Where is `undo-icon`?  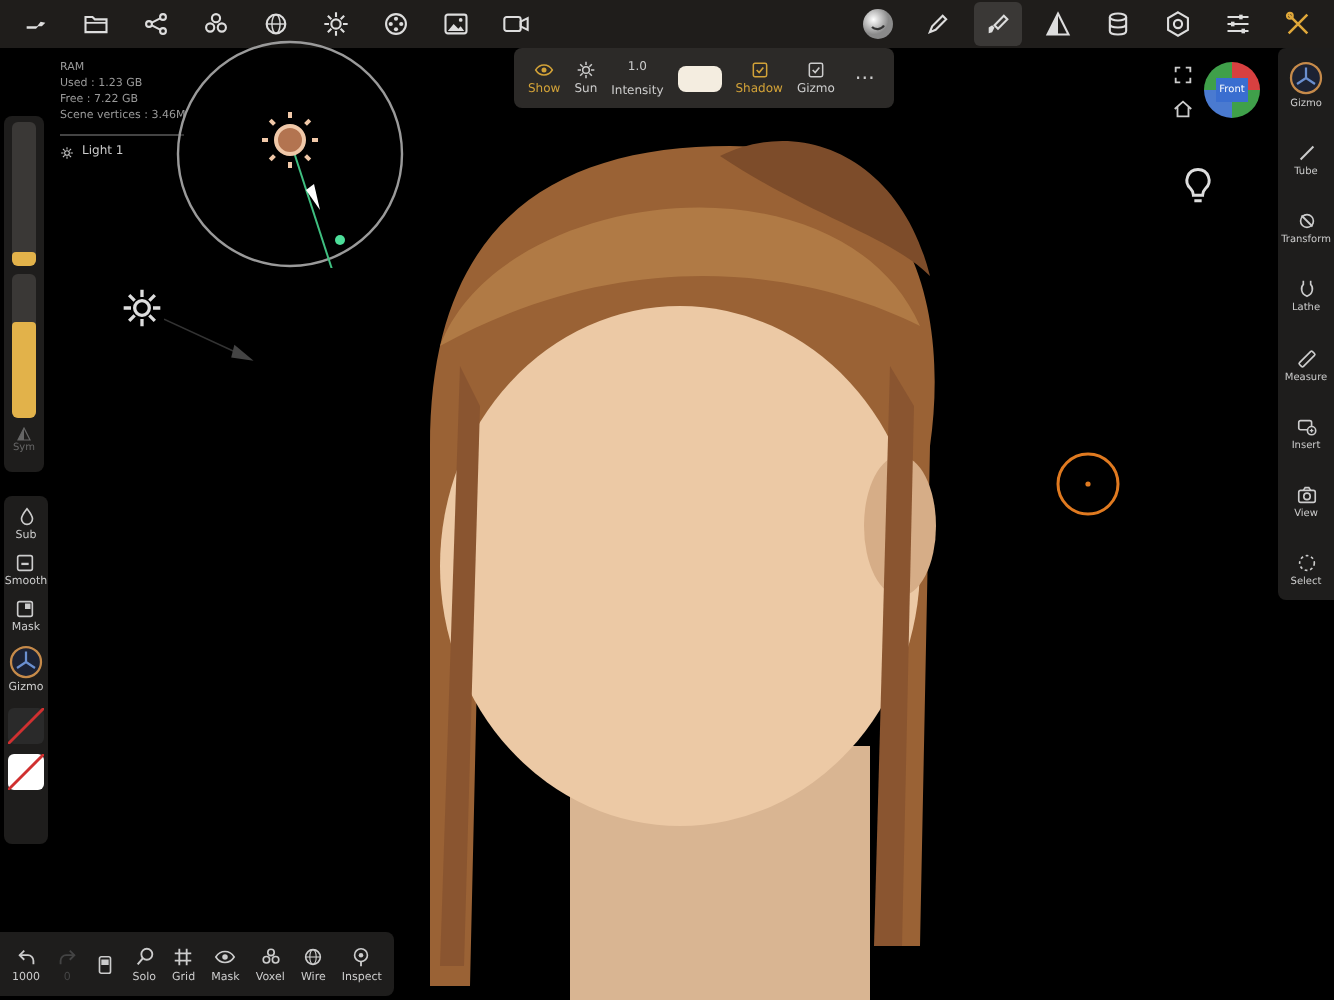
undo-icon is located at coordinates (26, 956).